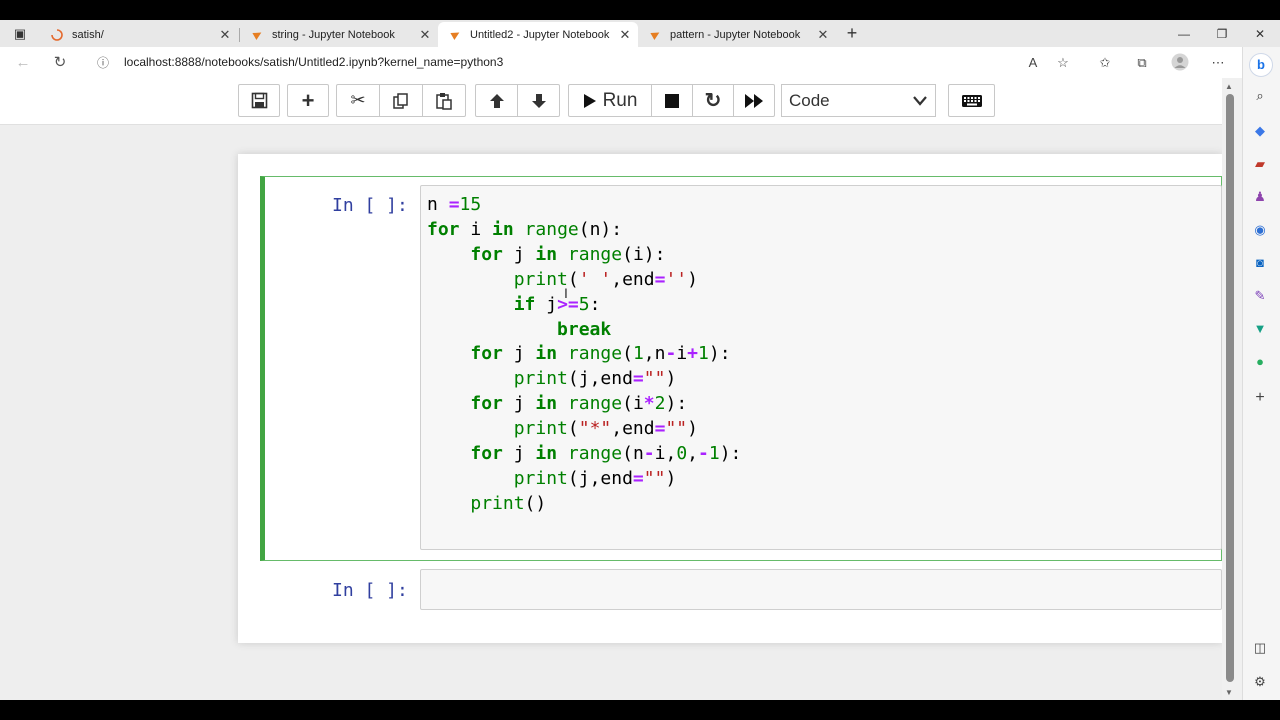 Image resolution: width=1280 pixels, height=720 pixels. What do you see at coordinates (920, 101) in the screenshot?
I see `chevron-down-icon` at bounding box center [920, 101].